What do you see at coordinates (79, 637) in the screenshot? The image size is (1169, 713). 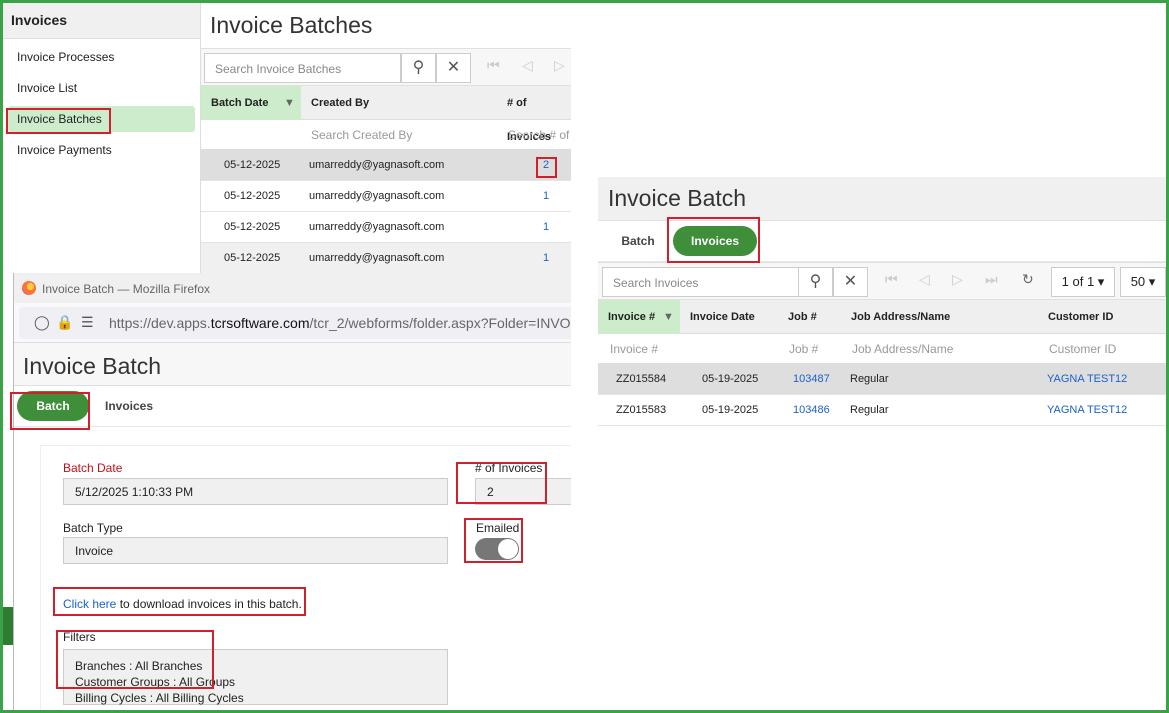 I see `filters-label: Filters` at bounding box center [79, 637].